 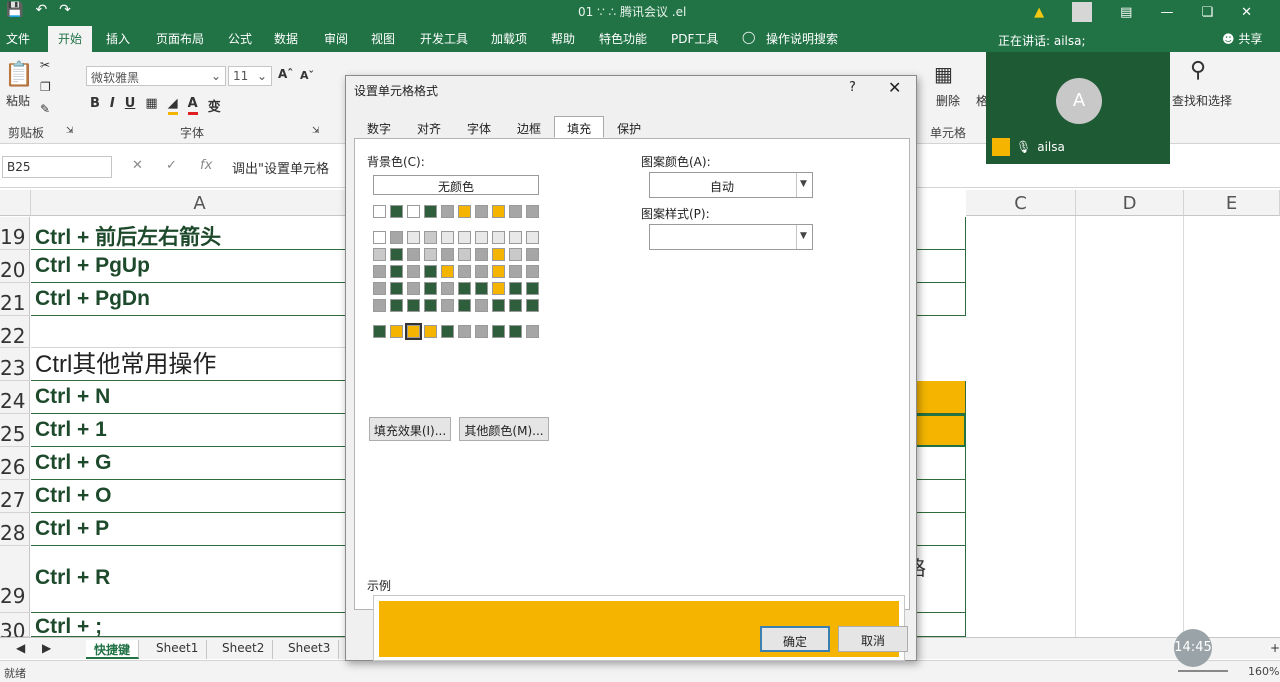 I want to click on cut-icon: ✂, so click(x=45, y=65).